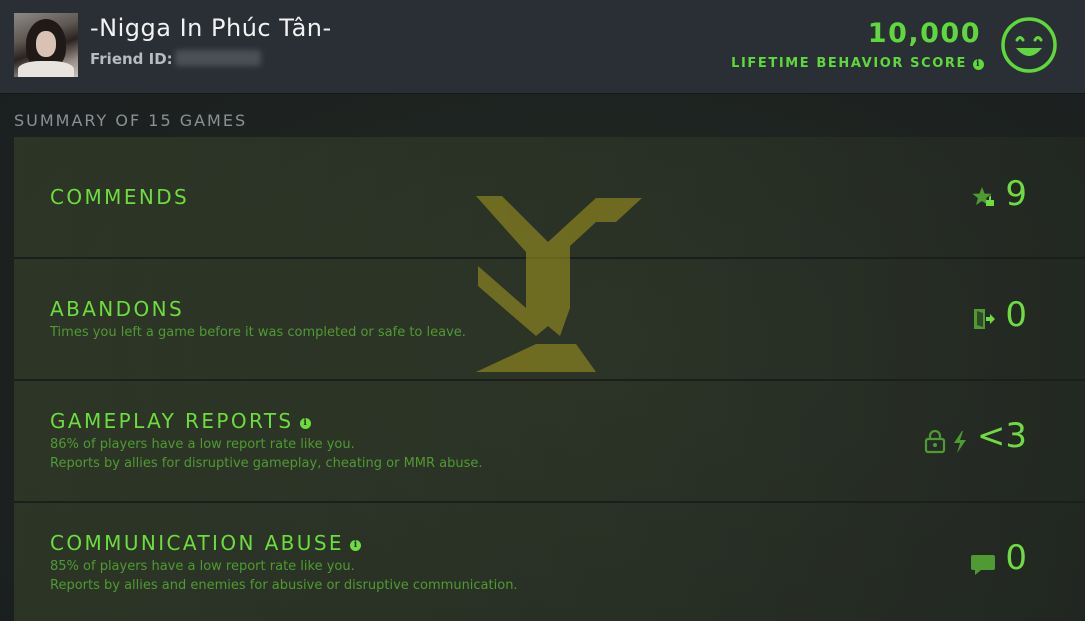 The height and width of the screenshot is (621, 1085). I want to click on friend-id: Friend ID:, so click(175, 59).